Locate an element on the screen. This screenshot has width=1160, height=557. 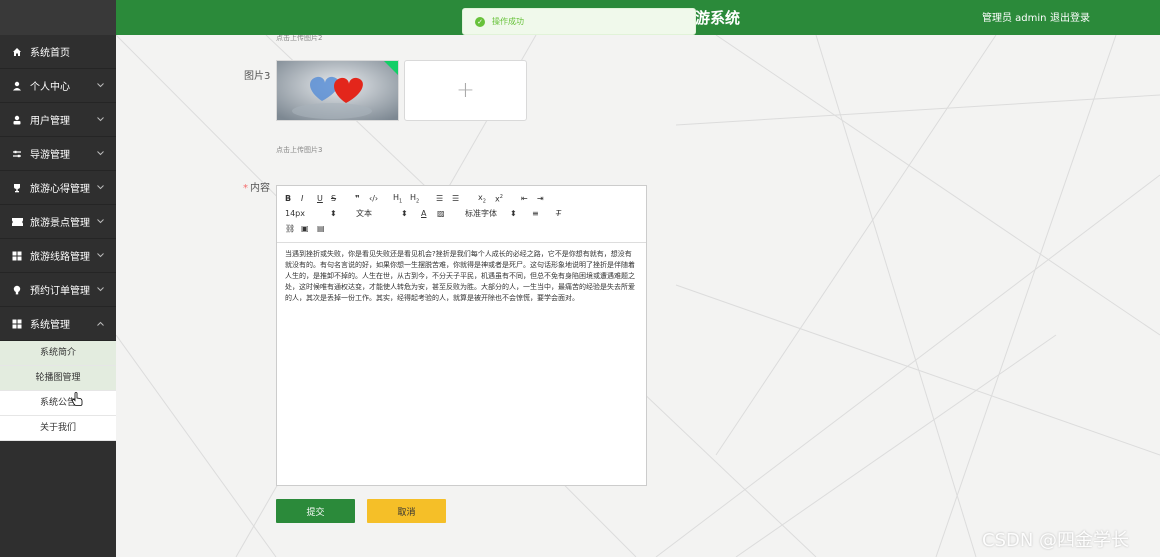
content-label: * 内容 is located at coordinates (256, 186).